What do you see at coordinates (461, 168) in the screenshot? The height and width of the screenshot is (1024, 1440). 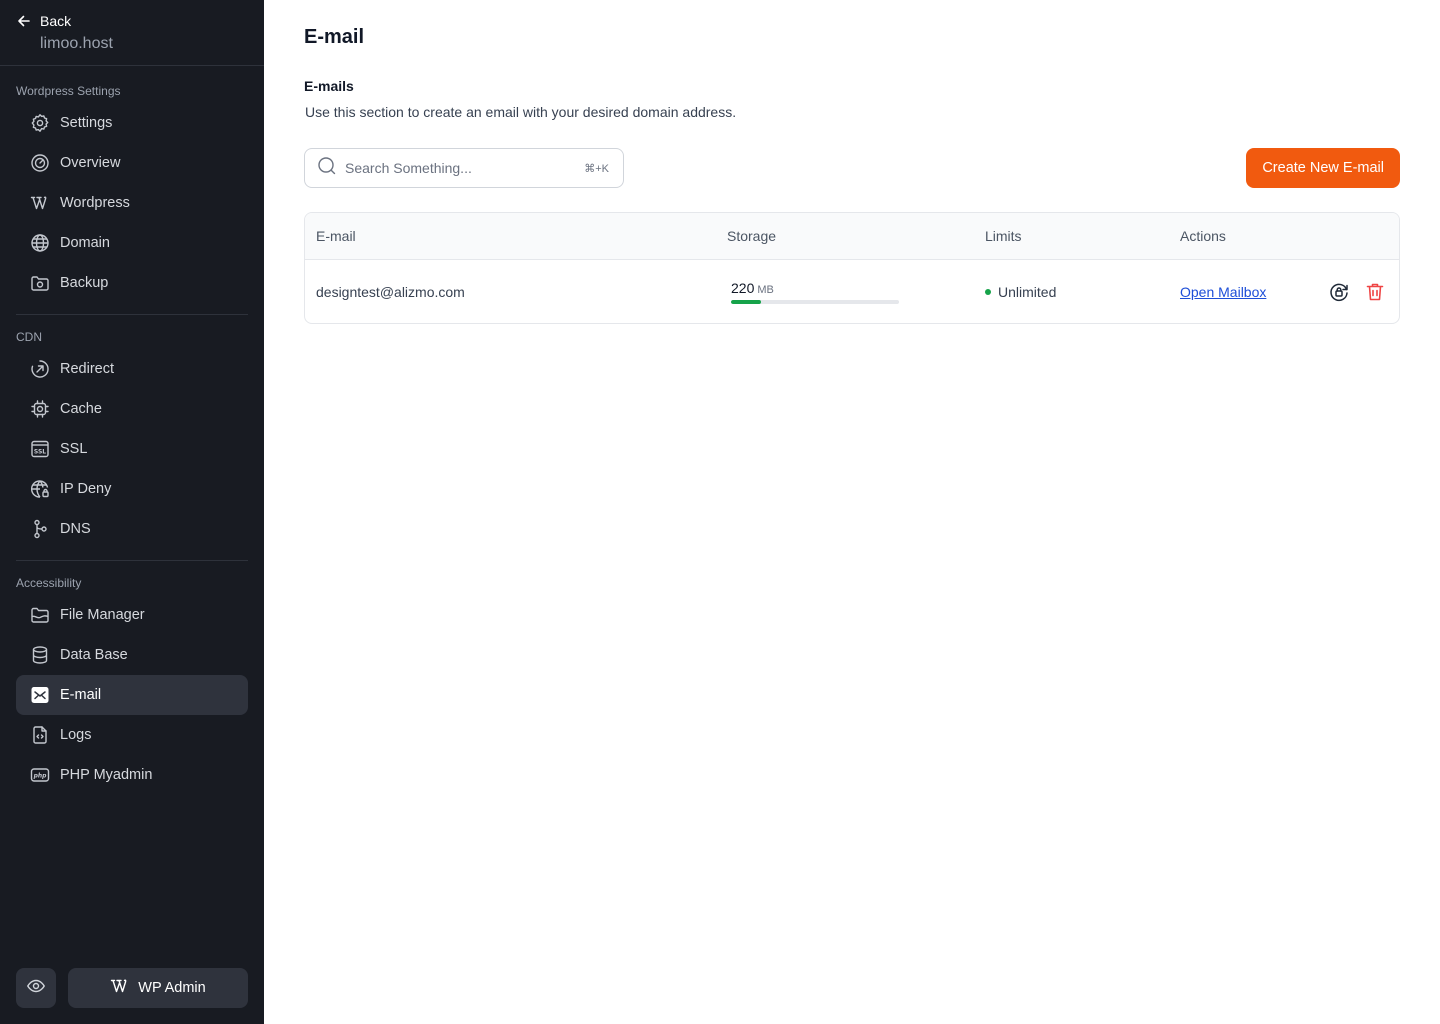 I see `search-input` at bounding box center [461, 168].